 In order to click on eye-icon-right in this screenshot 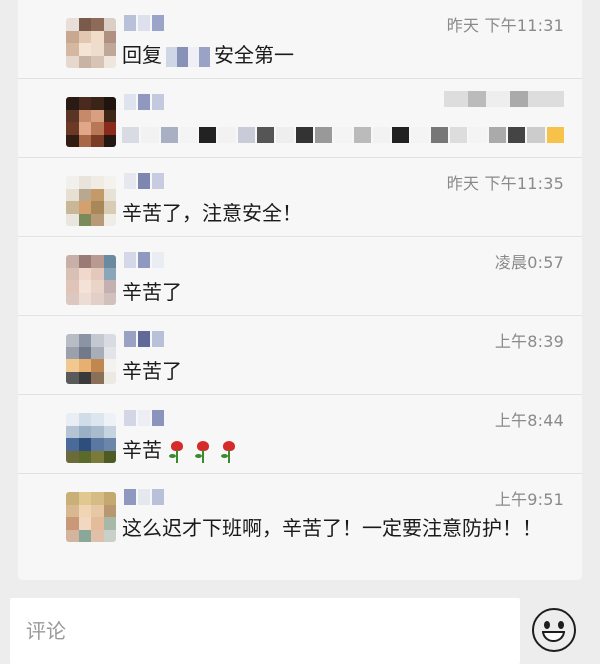, I will do `click(561, 625)`.